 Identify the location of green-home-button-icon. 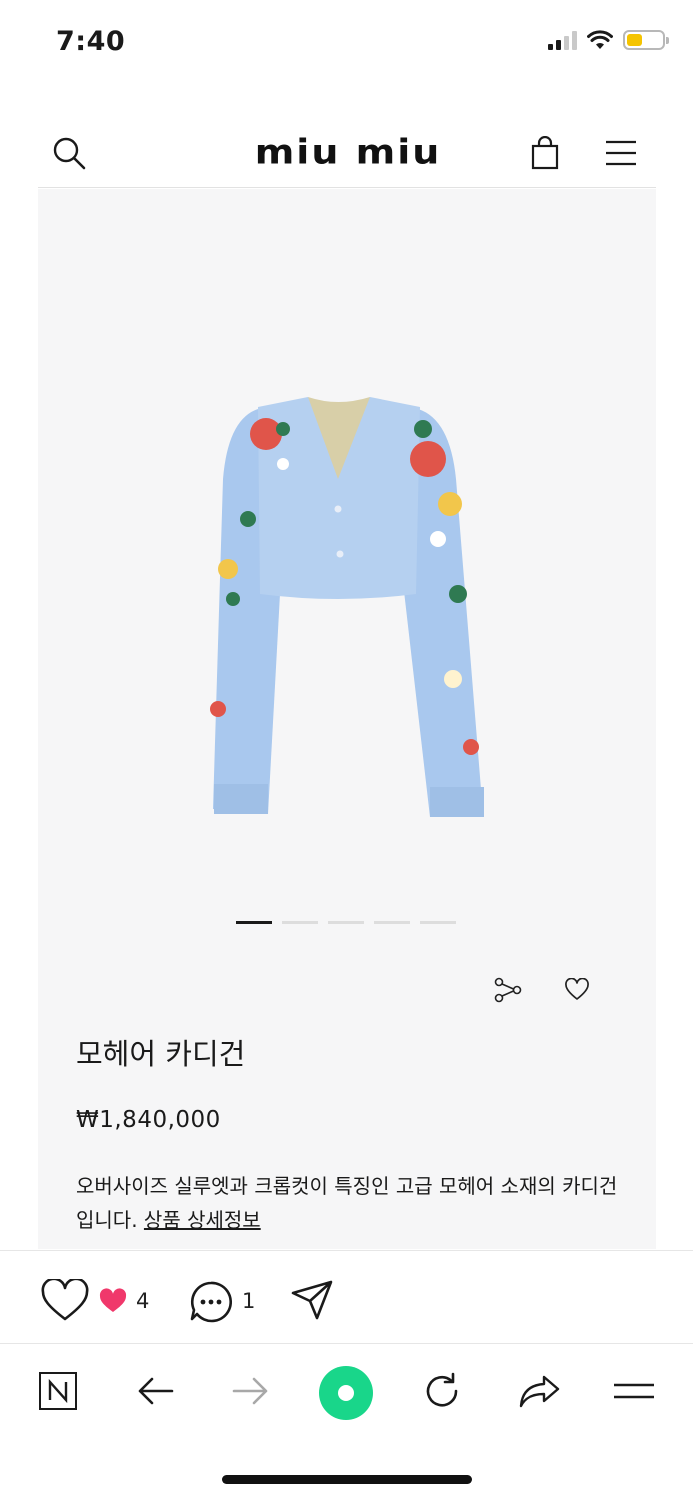
(346, 1393).